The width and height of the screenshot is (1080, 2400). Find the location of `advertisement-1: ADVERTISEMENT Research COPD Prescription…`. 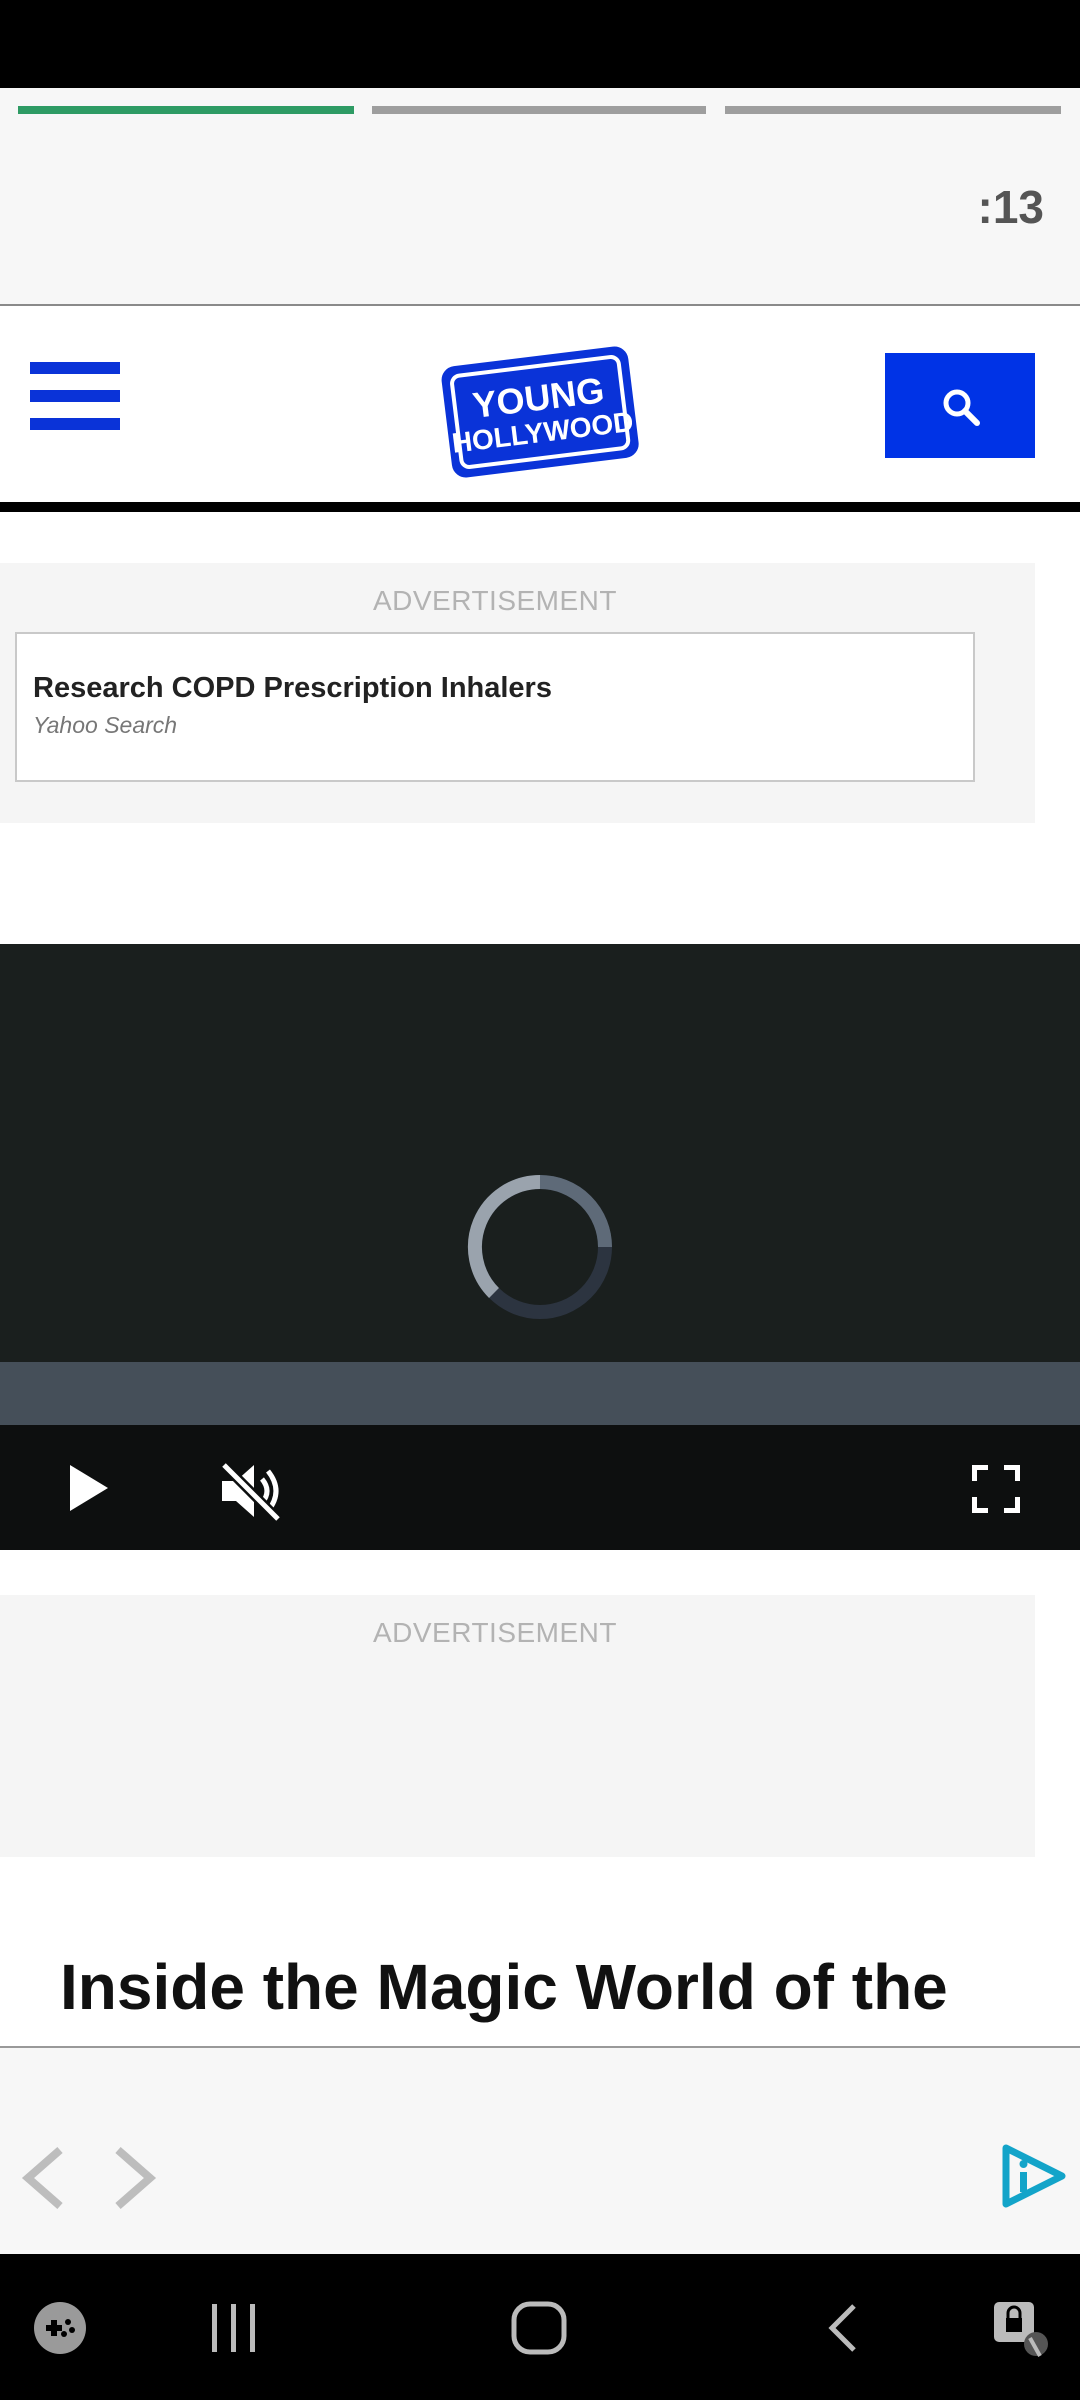

advertisement-1: ADVERTISEMENT Research COPD Prescription… is located at coordinates (517, 693).